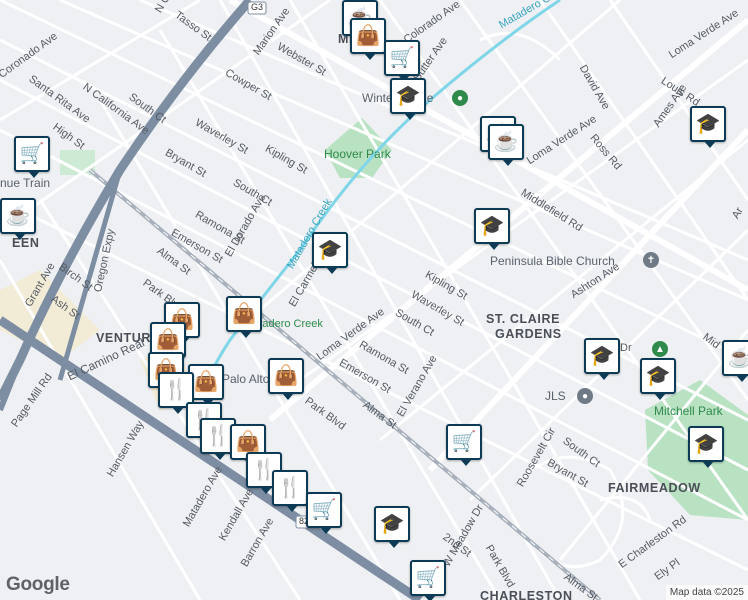 This screenshot has height=600, width=748. Describe the element at coordinates (555, 396) in the screenshot. I see `poi-jls: JLS` at that location.